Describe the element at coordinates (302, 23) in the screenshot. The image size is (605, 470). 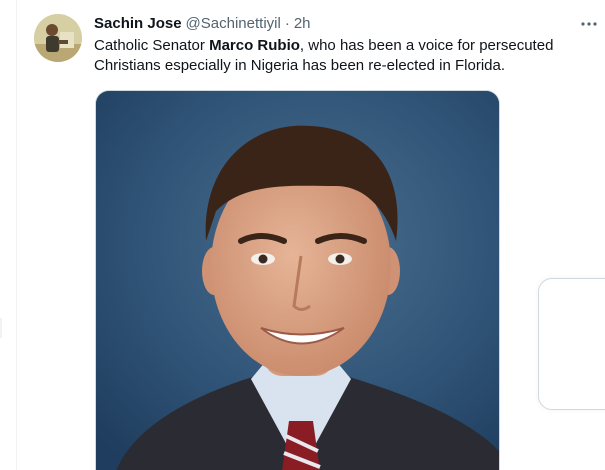
I see `tweet-time: 2h` at that location.